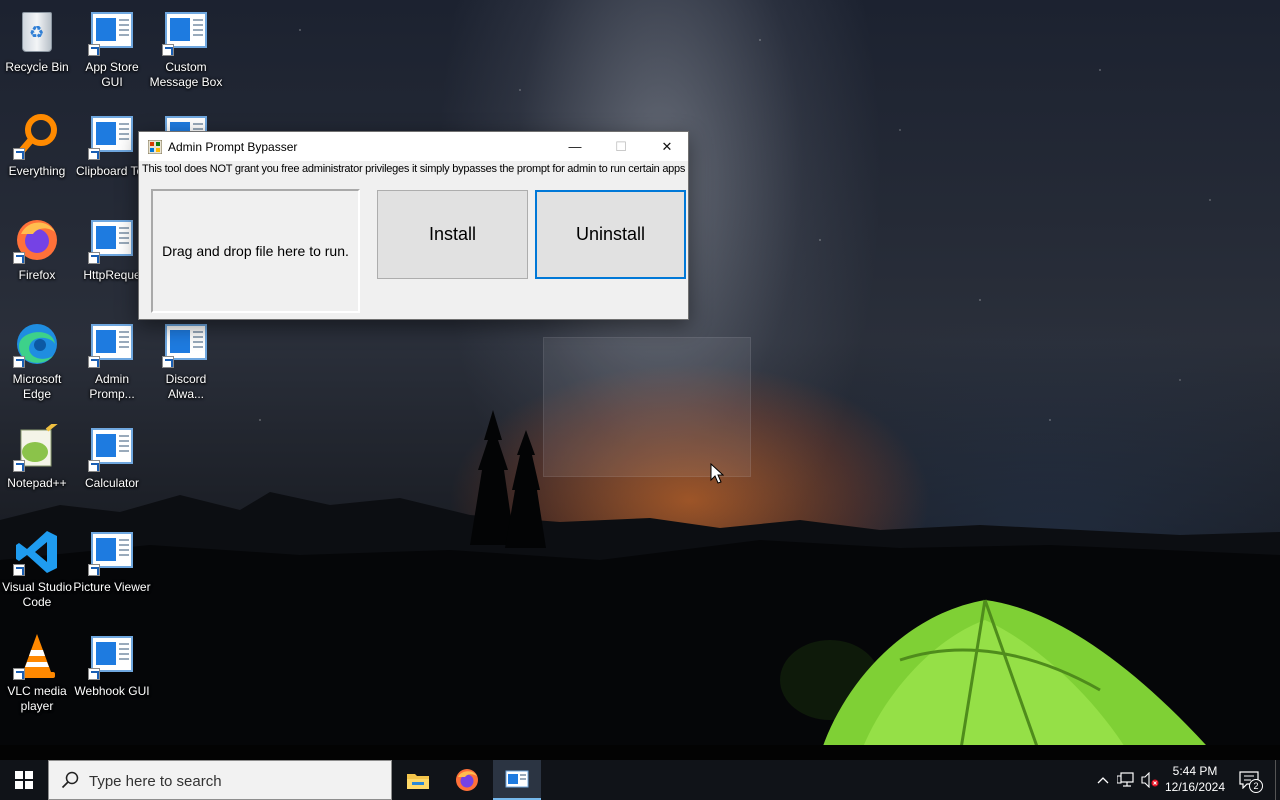 This screenshot has height=800, width=1280. Describe the element at coordinates (186, 74) in the screenshot. I see `desktop-icon-label: Custom Message Box` at that location.